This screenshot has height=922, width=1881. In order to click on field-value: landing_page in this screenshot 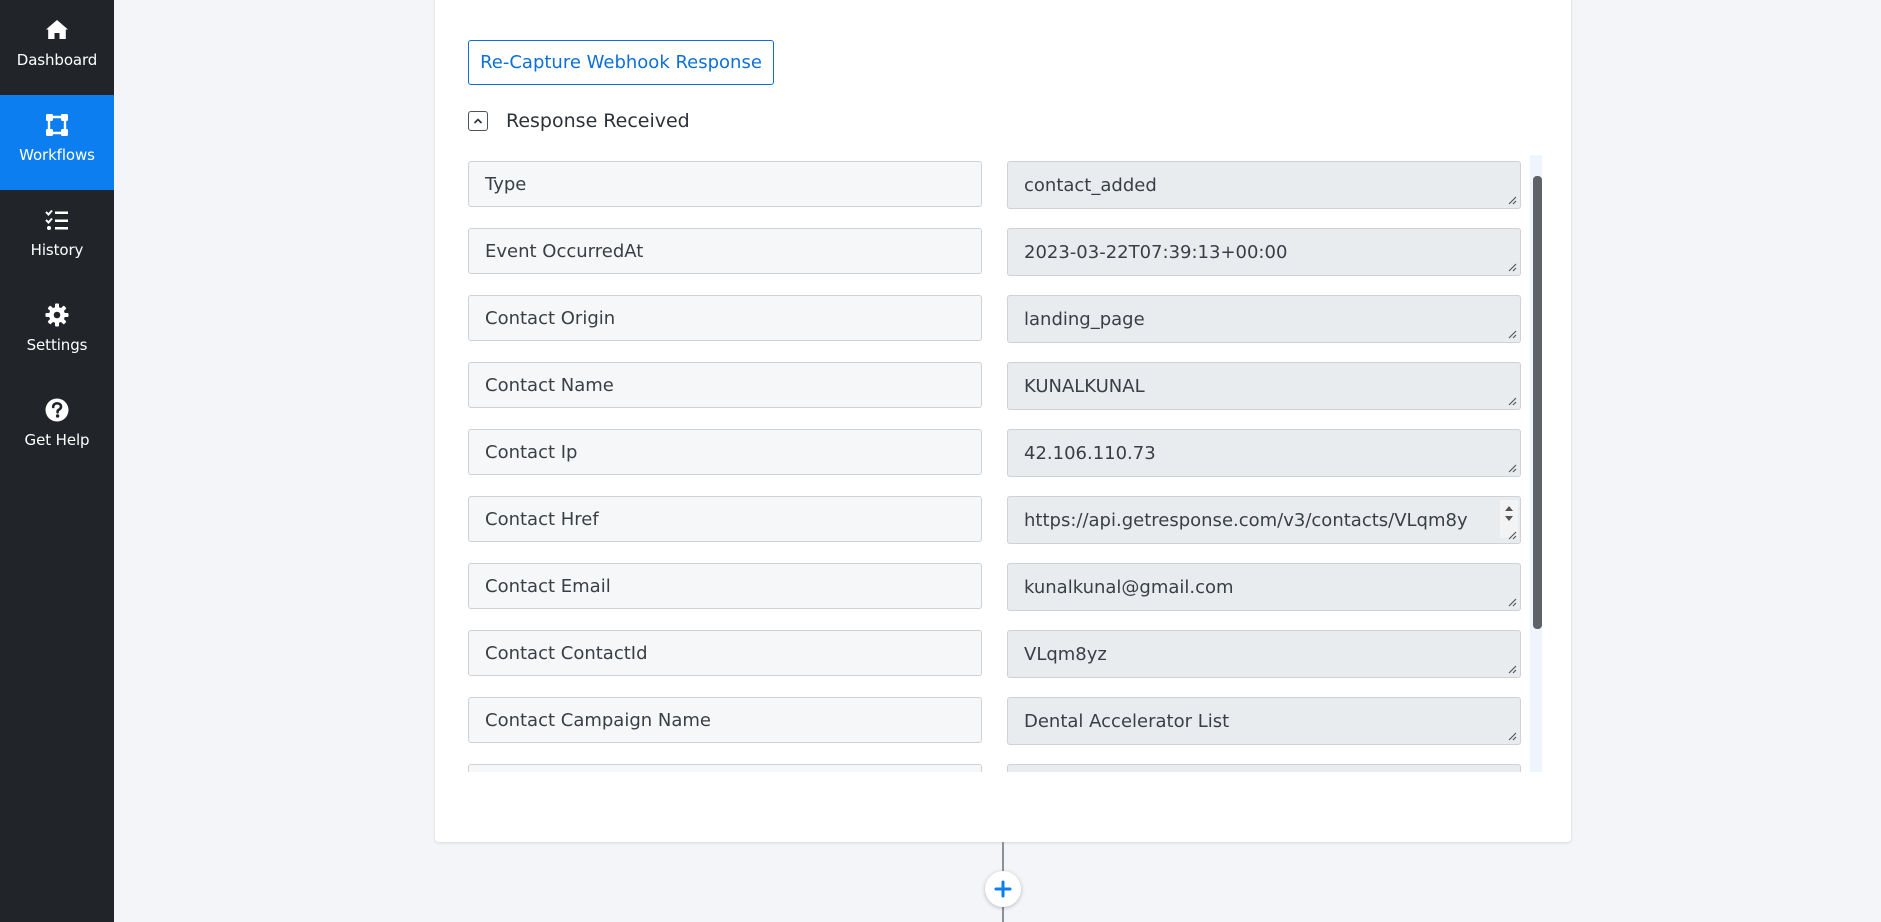, I will do `click(1264, 319)`.